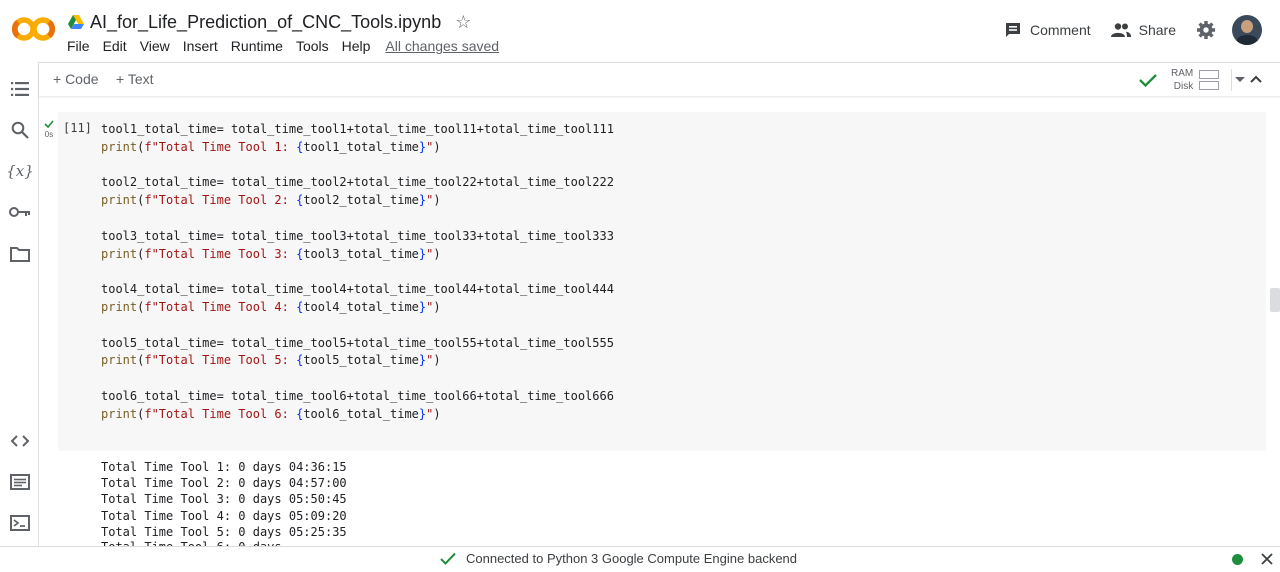 The height and width of the screenshot is (572, 1280). I want to click on google-drive-icon, so click(76, 22).